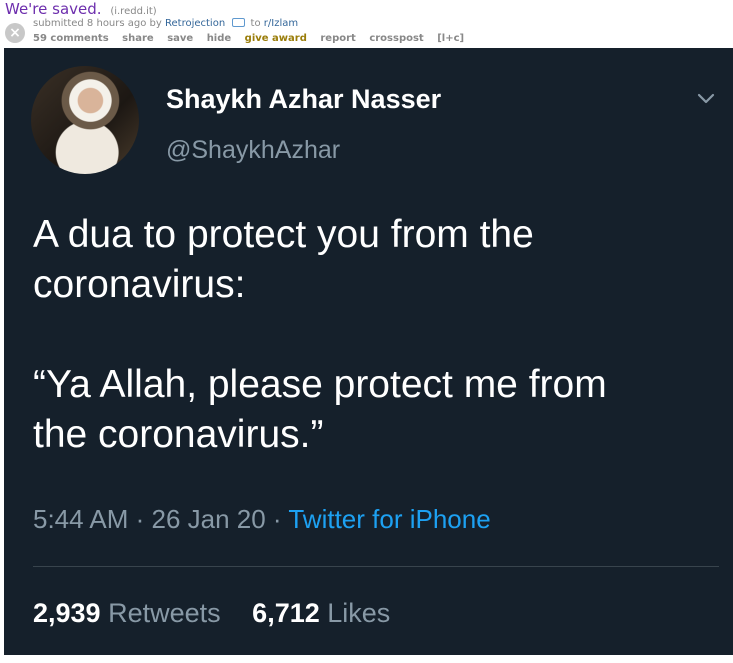 Image resolution: width=733 pixels, height=663 pixels. I want to click on post-domain: (i.redd.it), so click(133, 11).